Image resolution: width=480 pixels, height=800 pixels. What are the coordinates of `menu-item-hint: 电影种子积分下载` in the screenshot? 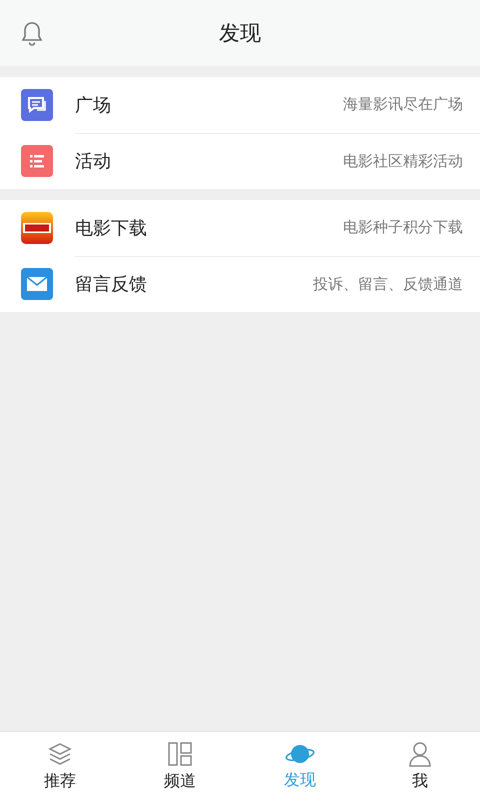 It's located at (403, 227).